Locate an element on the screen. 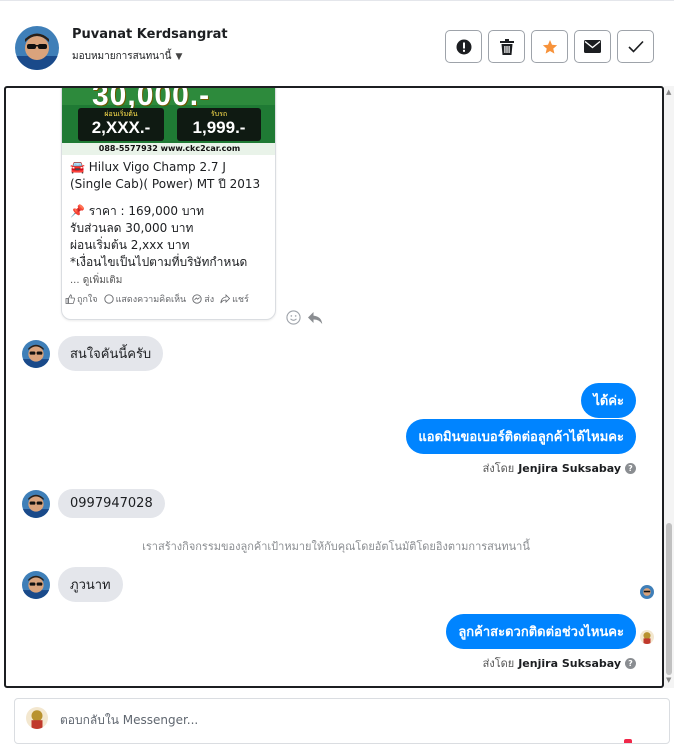 The image size is (674, 744). incoming-message-bubble: ภูวนาท is located at coordinates (90, 584).